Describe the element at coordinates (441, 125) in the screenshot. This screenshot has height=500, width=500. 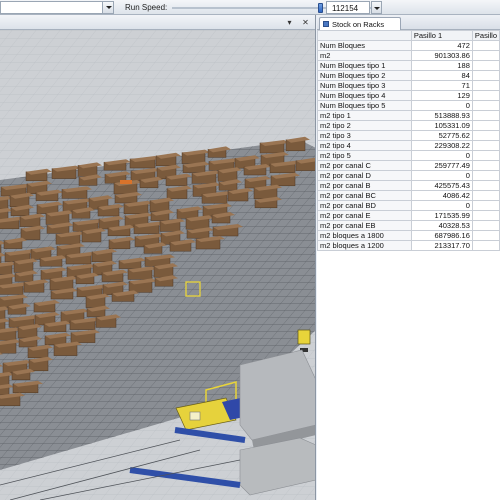
I see `row-value: 105331.09` at that location.